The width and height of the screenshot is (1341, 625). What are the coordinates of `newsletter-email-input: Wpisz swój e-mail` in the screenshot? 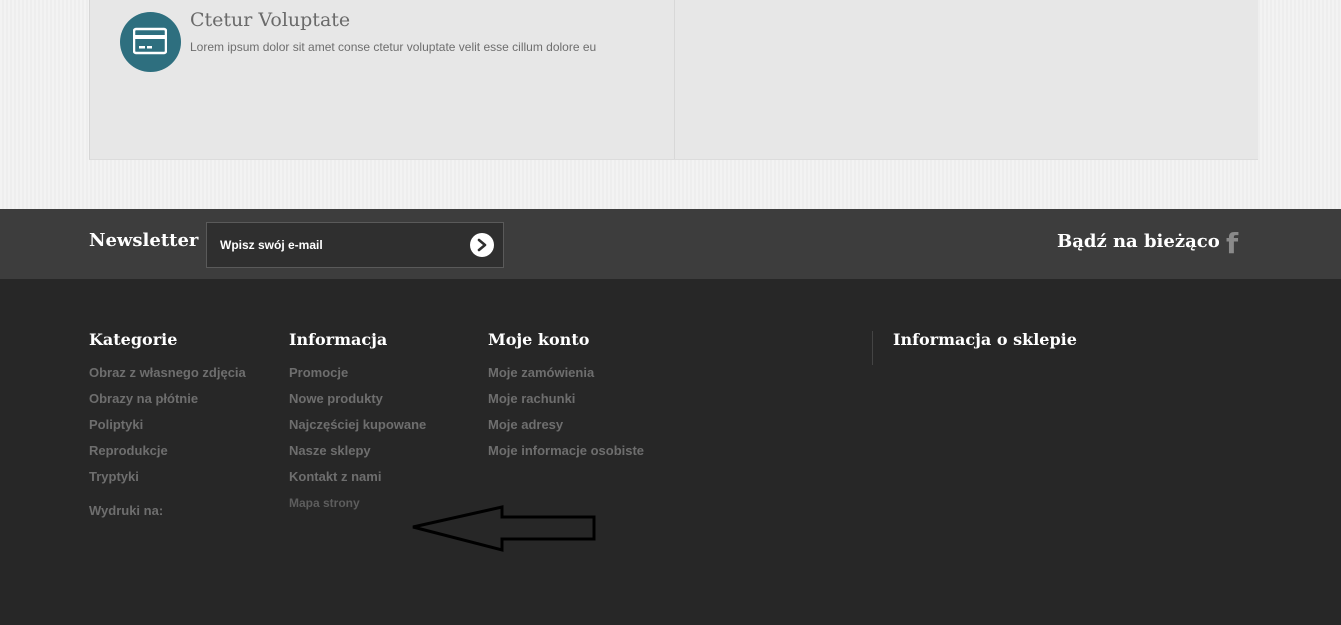 It's located at (355, 245).